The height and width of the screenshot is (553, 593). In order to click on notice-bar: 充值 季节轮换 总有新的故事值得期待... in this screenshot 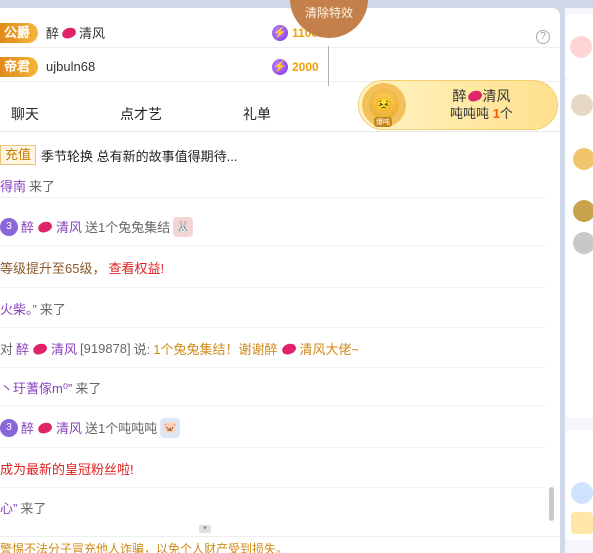, I will do `click(280, 155)`.